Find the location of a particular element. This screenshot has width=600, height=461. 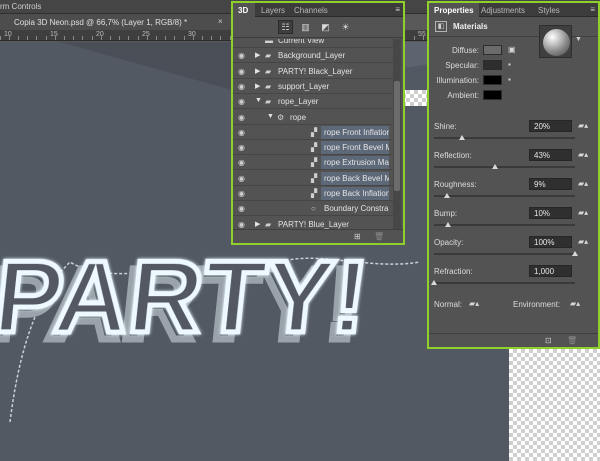

mesh-filter-icon: ▥ is located at coordinates (305, 27).